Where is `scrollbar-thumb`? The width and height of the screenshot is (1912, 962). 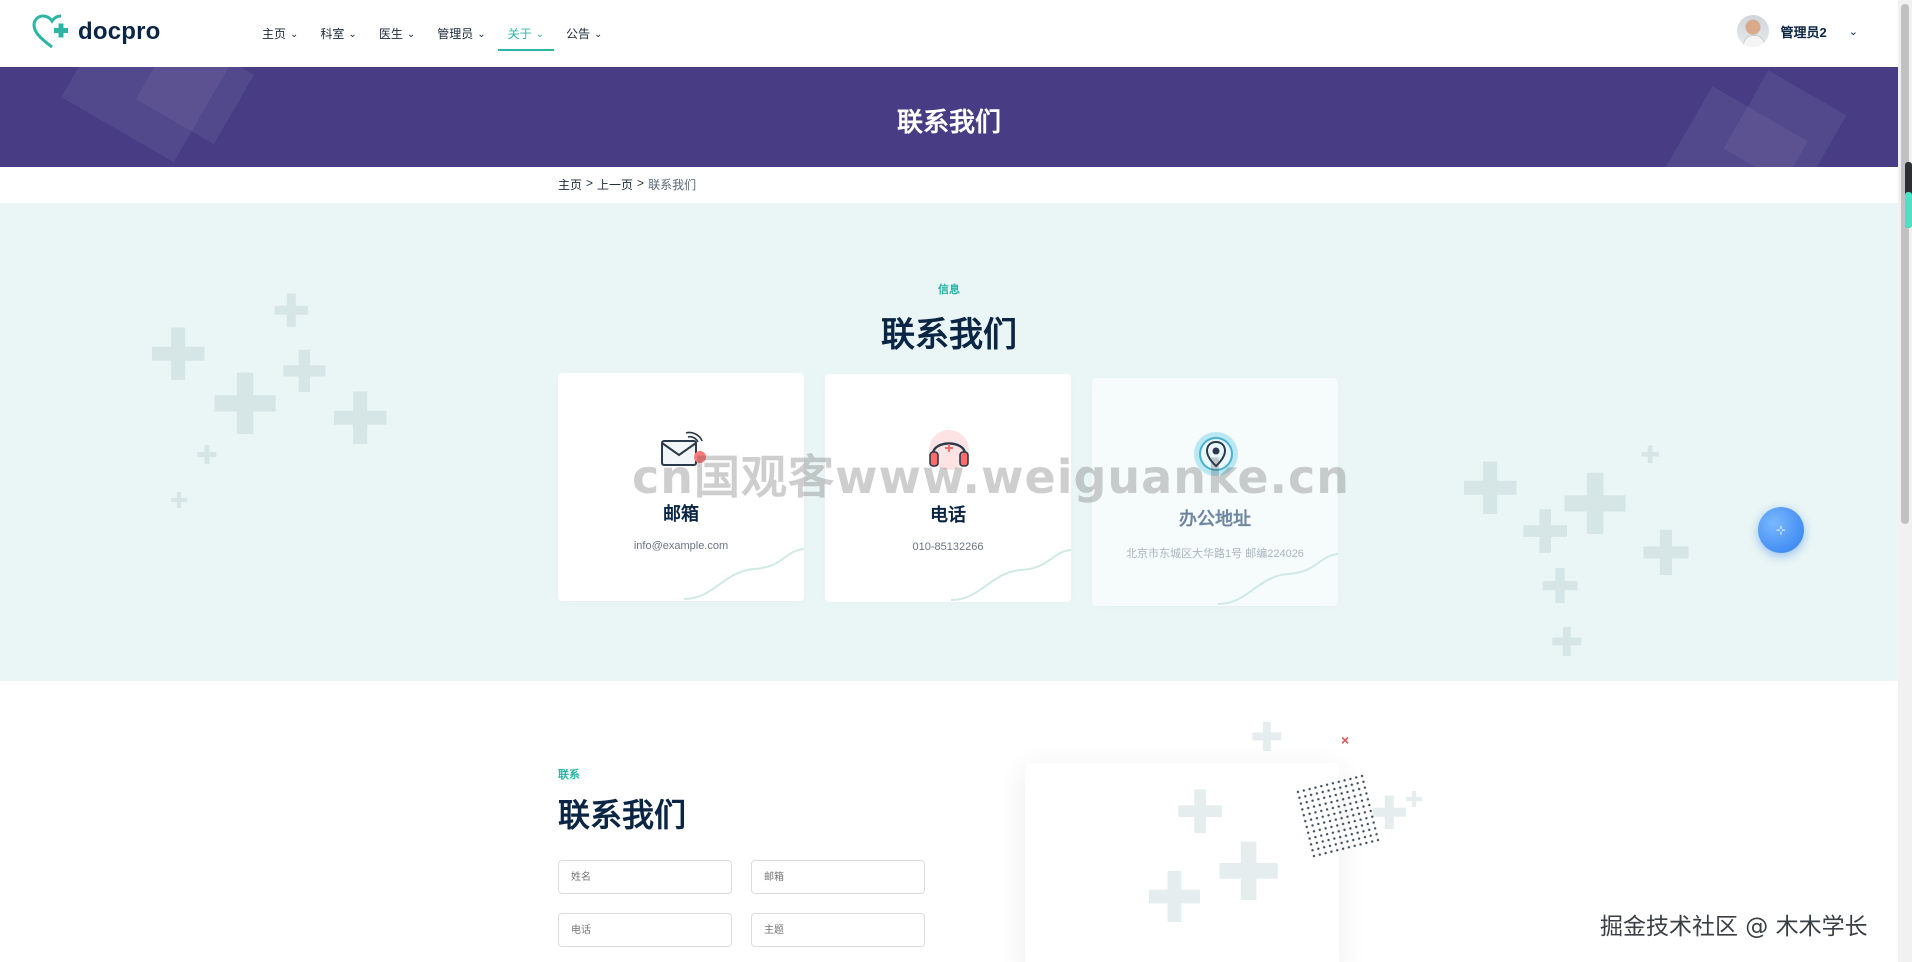
scrollbar-thumb is located at coordinates (1905, 264).